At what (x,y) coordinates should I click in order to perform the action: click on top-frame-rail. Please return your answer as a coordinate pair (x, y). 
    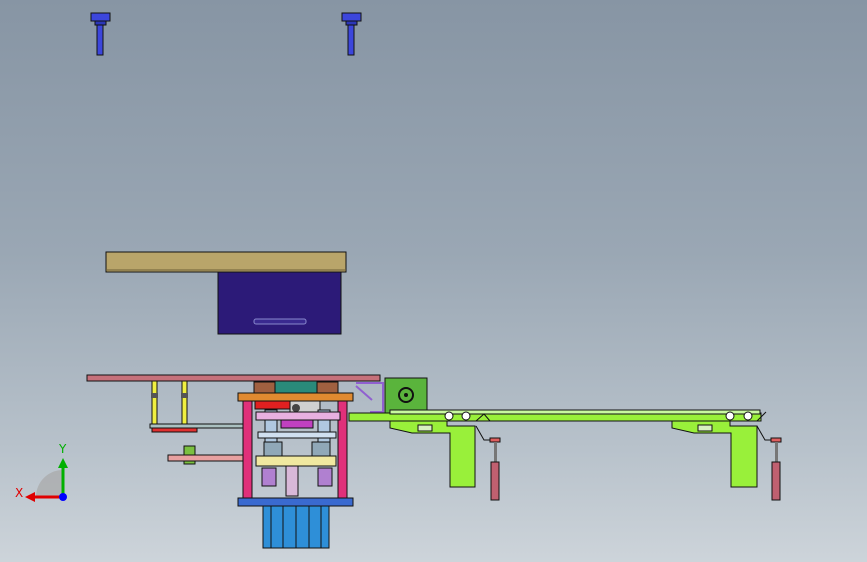
    Looking at the image, I should click on (233, 378).